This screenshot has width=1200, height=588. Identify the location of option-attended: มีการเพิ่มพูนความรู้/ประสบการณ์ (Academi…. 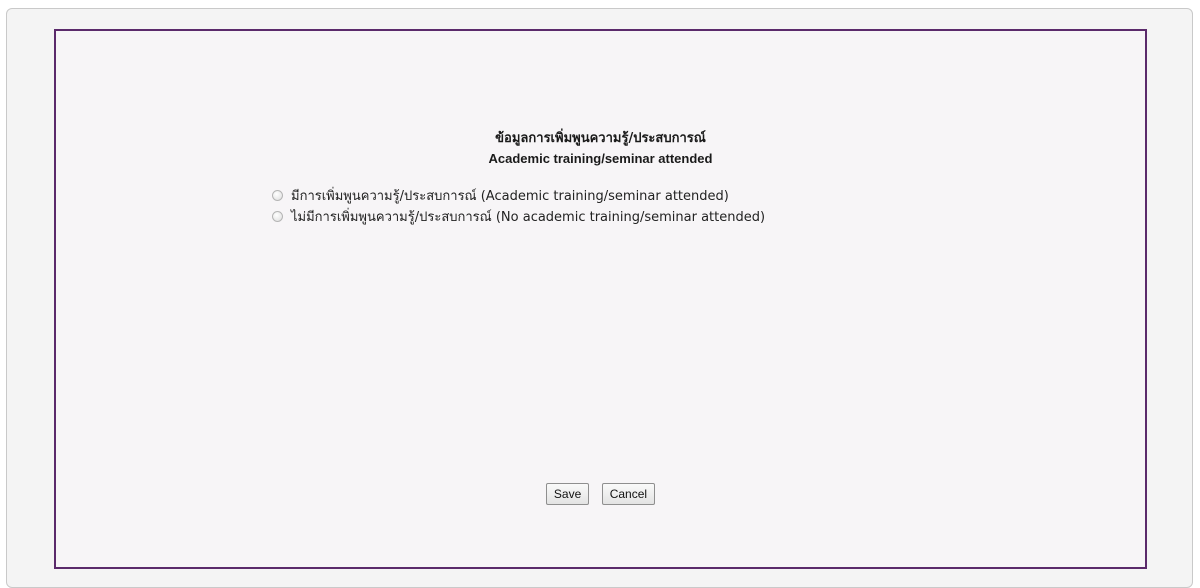
(518, 195).